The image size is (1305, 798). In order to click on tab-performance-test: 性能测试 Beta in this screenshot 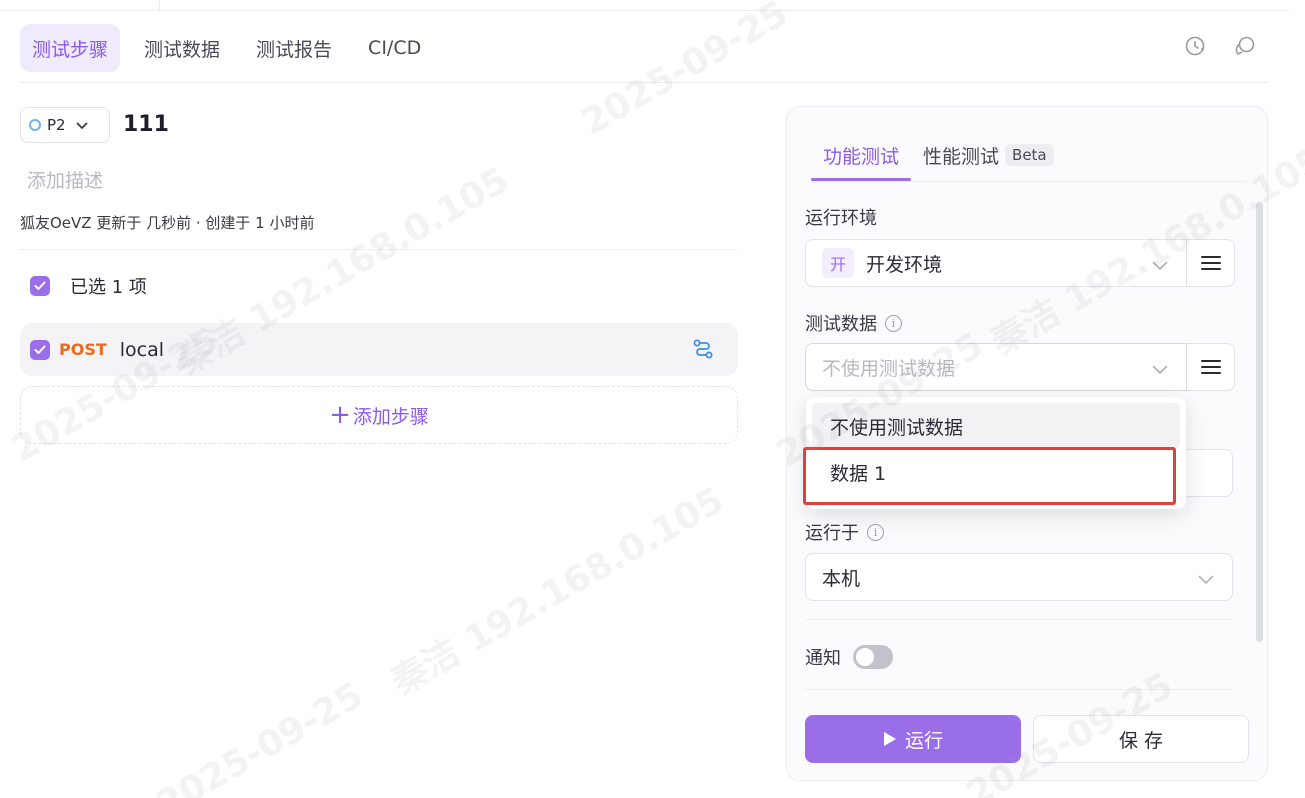, I will do `click(988, 155)`.